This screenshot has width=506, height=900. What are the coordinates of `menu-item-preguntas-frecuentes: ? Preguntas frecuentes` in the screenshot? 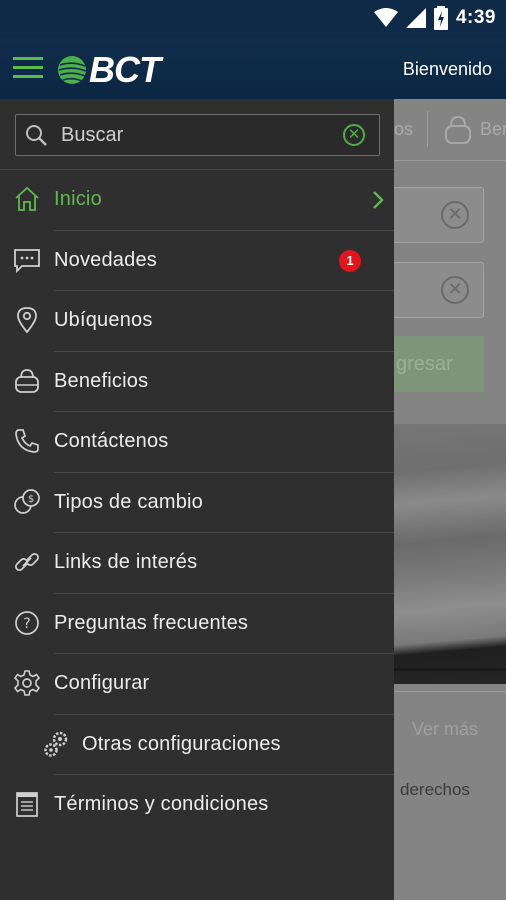 It's located at (197, 624).